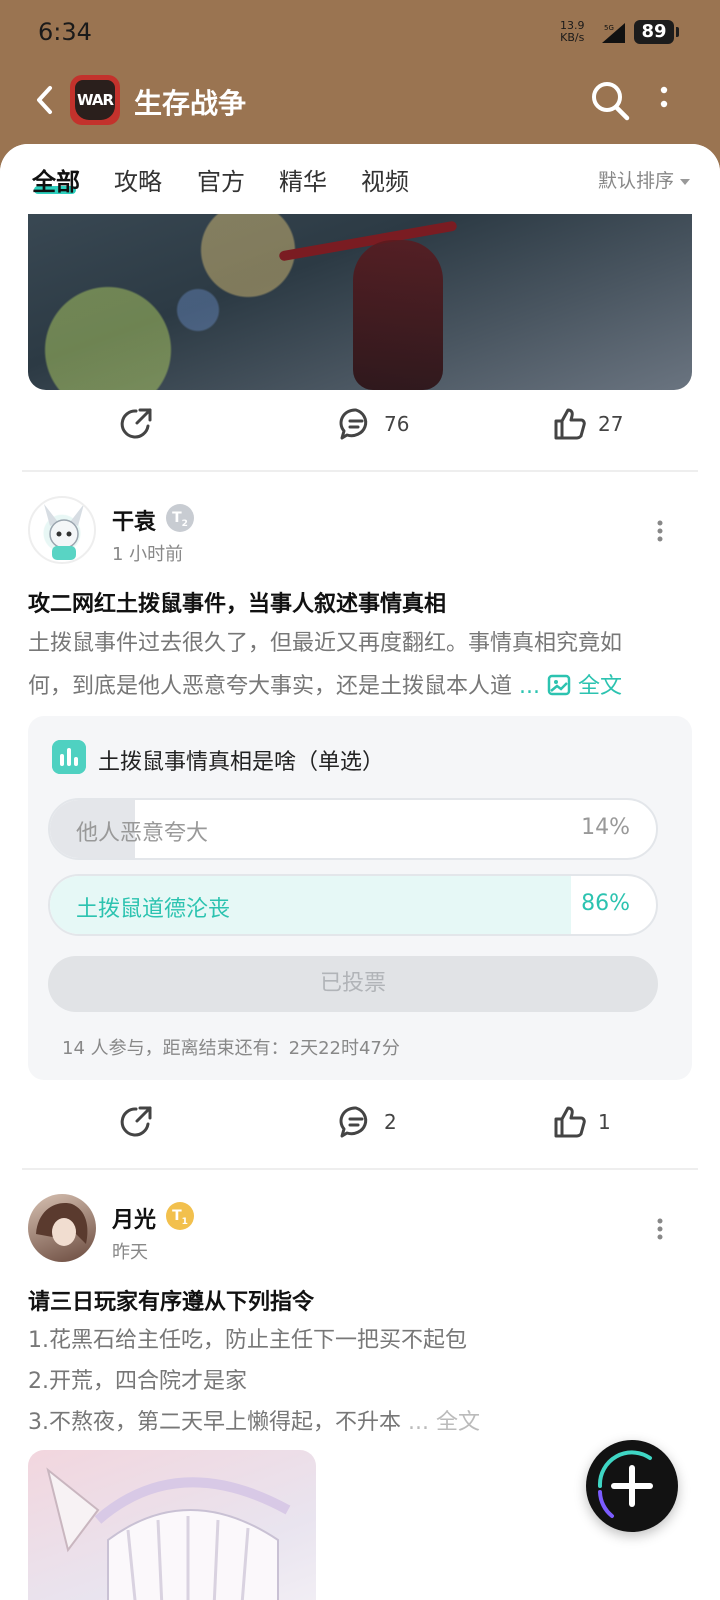  What do you see at coordinates (587, 424) in the screenshot?
I see `like-button: 27` at bounding box center [587, 424].